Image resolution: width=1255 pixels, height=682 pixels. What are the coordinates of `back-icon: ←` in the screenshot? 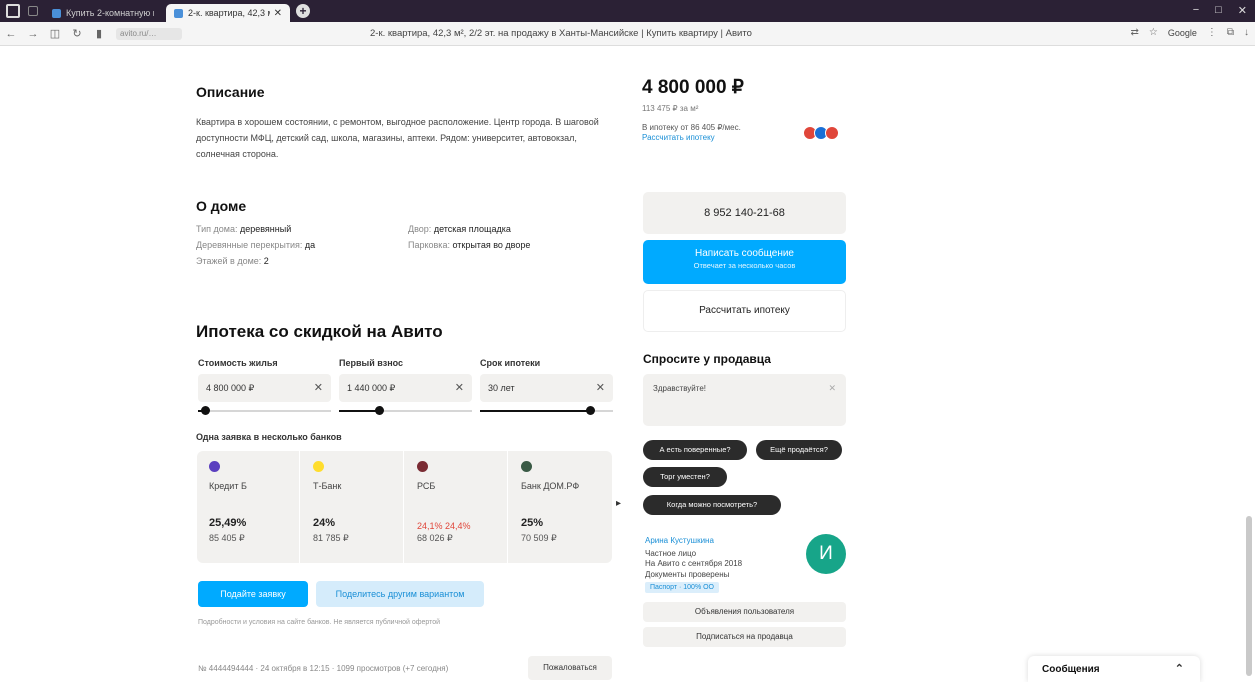 It's located at (11, 34).